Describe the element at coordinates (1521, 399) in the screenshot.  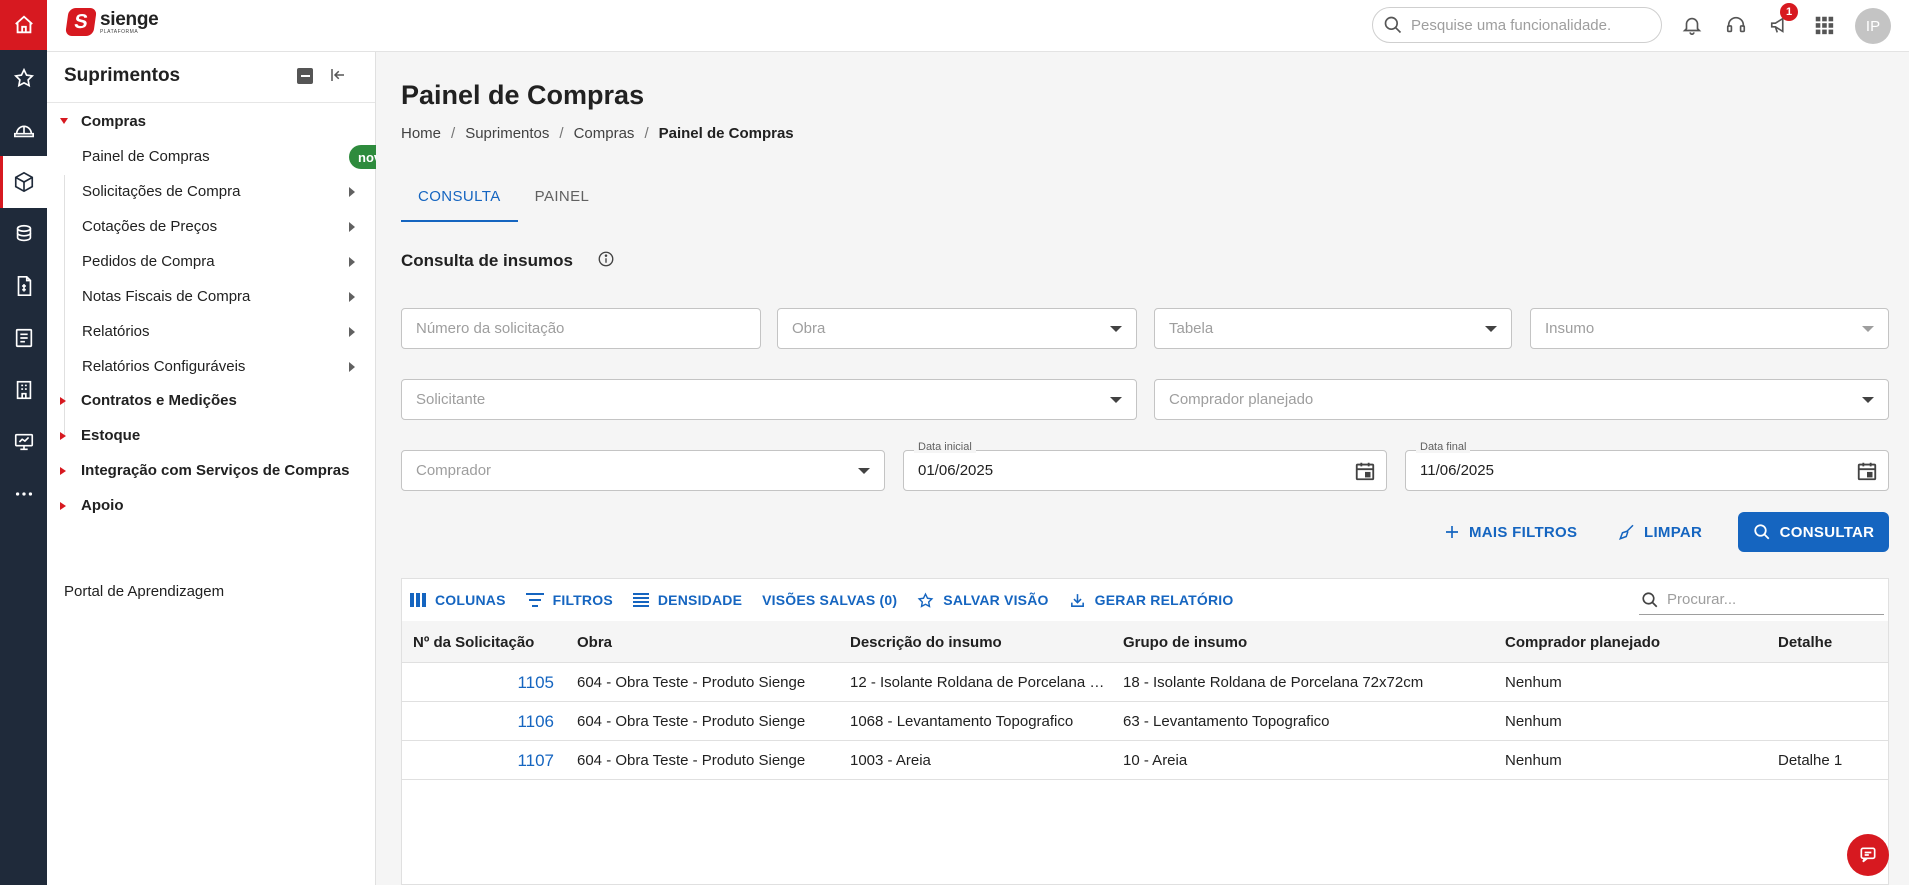
I see `comprador-planejado-select: Comprador planejado` at that location.